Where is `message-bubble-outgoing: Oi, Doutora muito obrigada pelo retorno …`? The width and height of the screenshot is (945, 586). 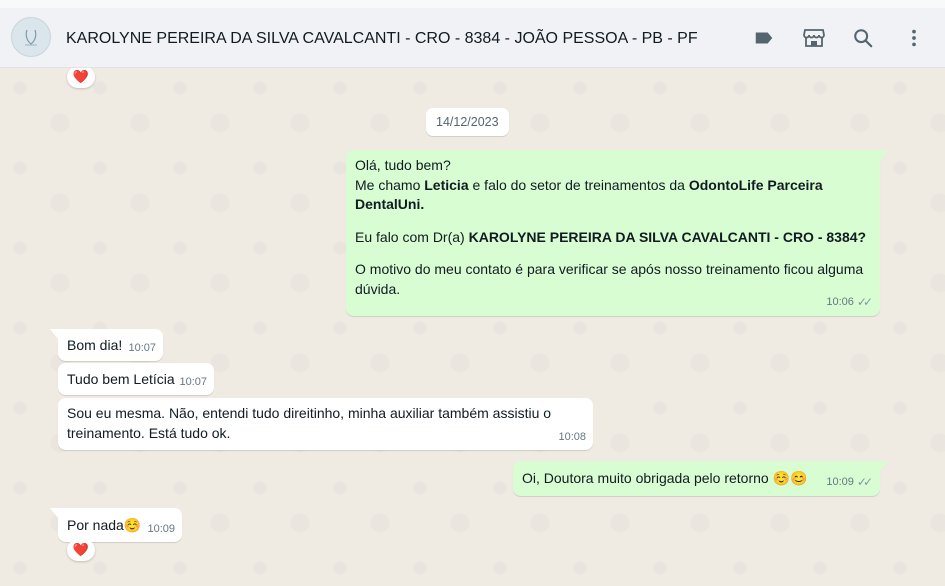
message-bubble-outgoing: Oi, Doutora muito obrigada pelo retorno … is located at coordinates (700, 478).